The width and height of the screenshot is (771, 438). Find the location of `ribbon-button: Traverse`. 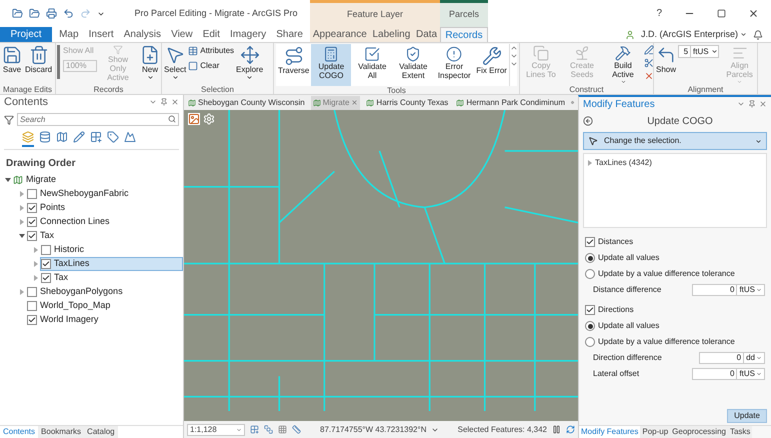

ribbon-button: Traverse is located at coordinates (293, 65).